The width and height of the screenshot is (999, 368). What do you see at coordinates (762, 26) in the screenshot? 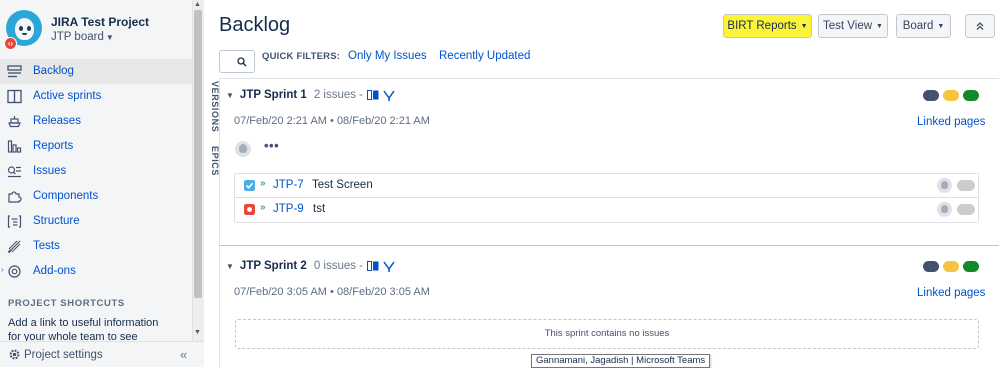
I see `birt-reports-label: BIRT Reports` at bounding box center [762, 26].